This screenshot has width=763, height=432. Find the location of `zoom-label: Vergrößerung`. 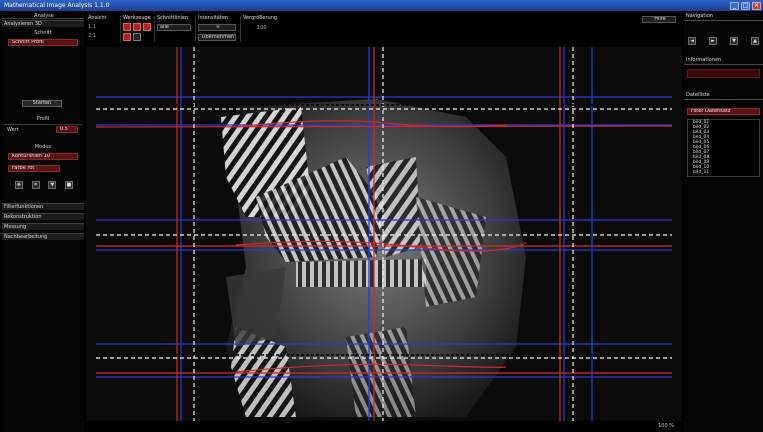

zoom-label: Vergrößerung is located at coordinates (260, 18).